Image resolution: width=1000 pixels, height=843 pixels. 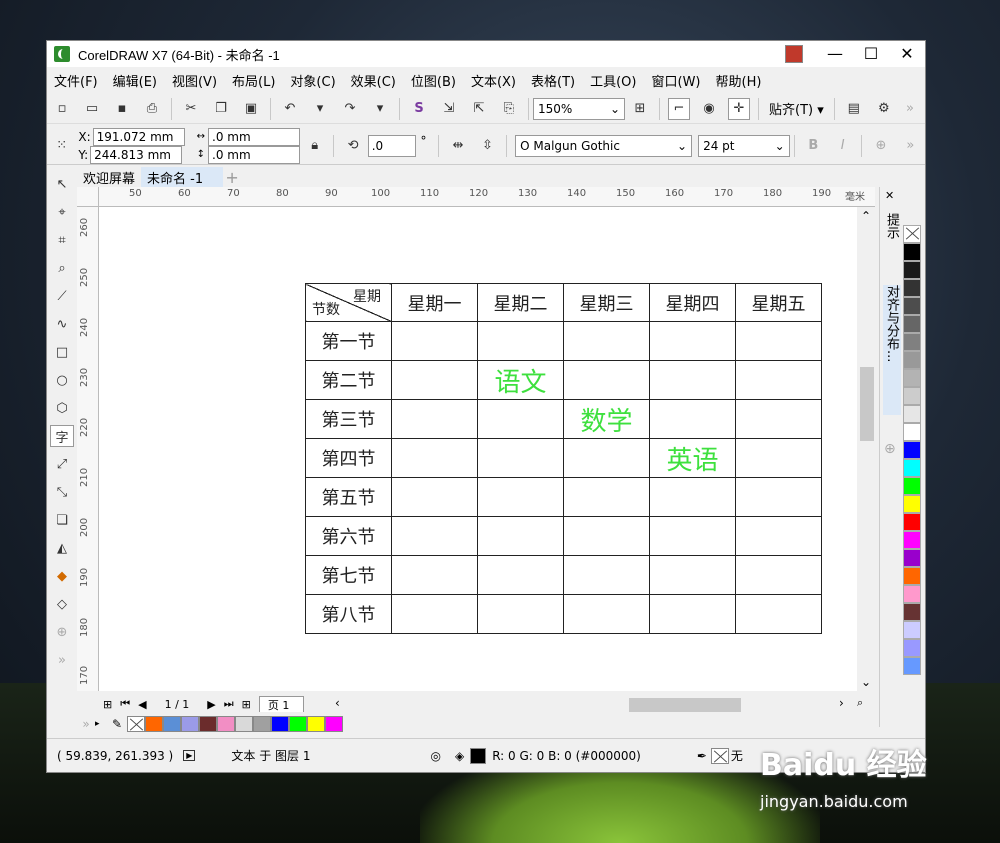 What do you see at coordinates (182, 177) in the screenshot?
I see `tab-untitled-1: 未命名 -1` at bounding box center [182, 177].